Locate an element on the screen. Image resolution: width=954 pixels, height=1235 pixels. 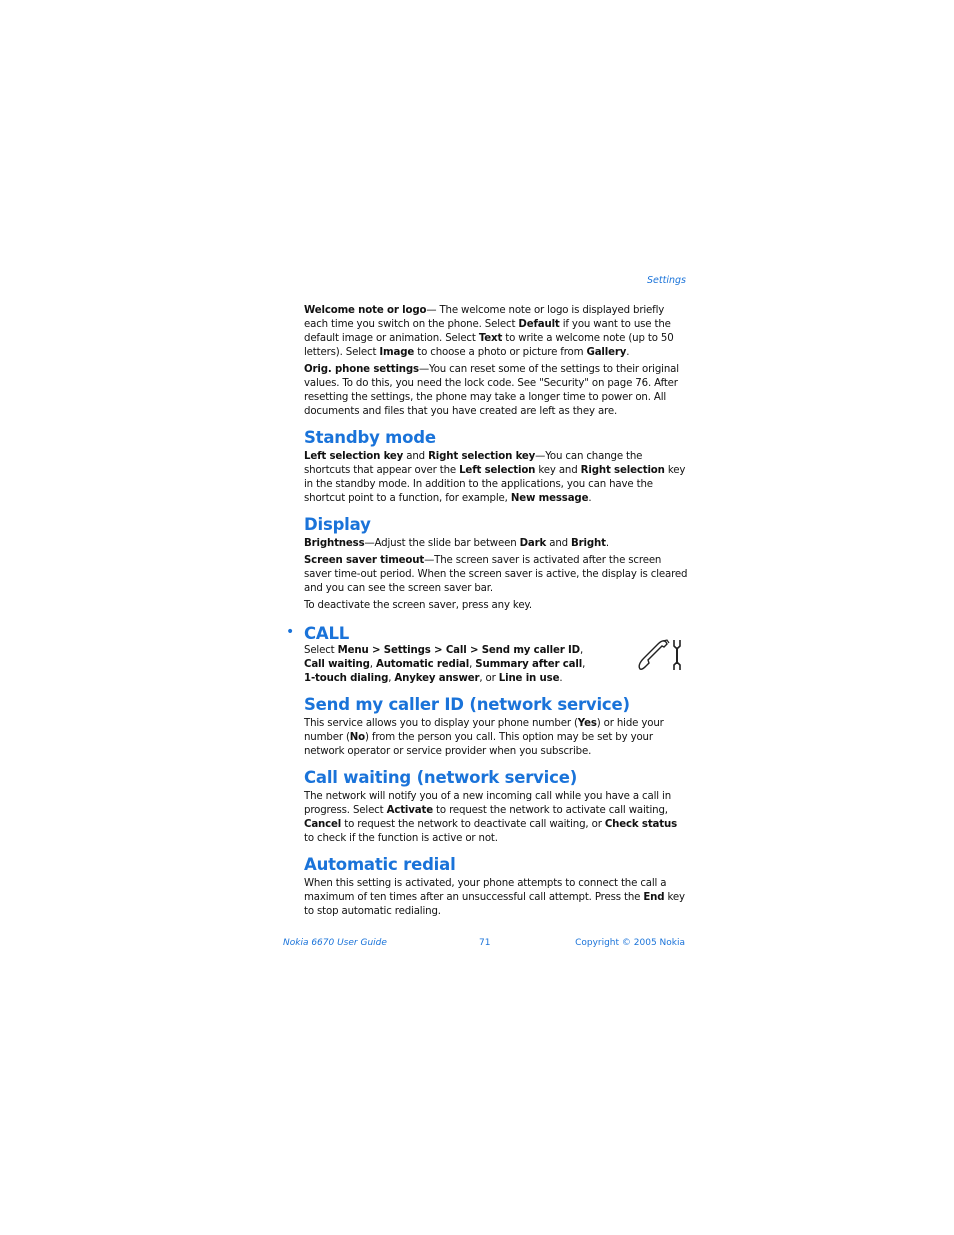
option: Anykey answer is located at coordinates (437, 678).